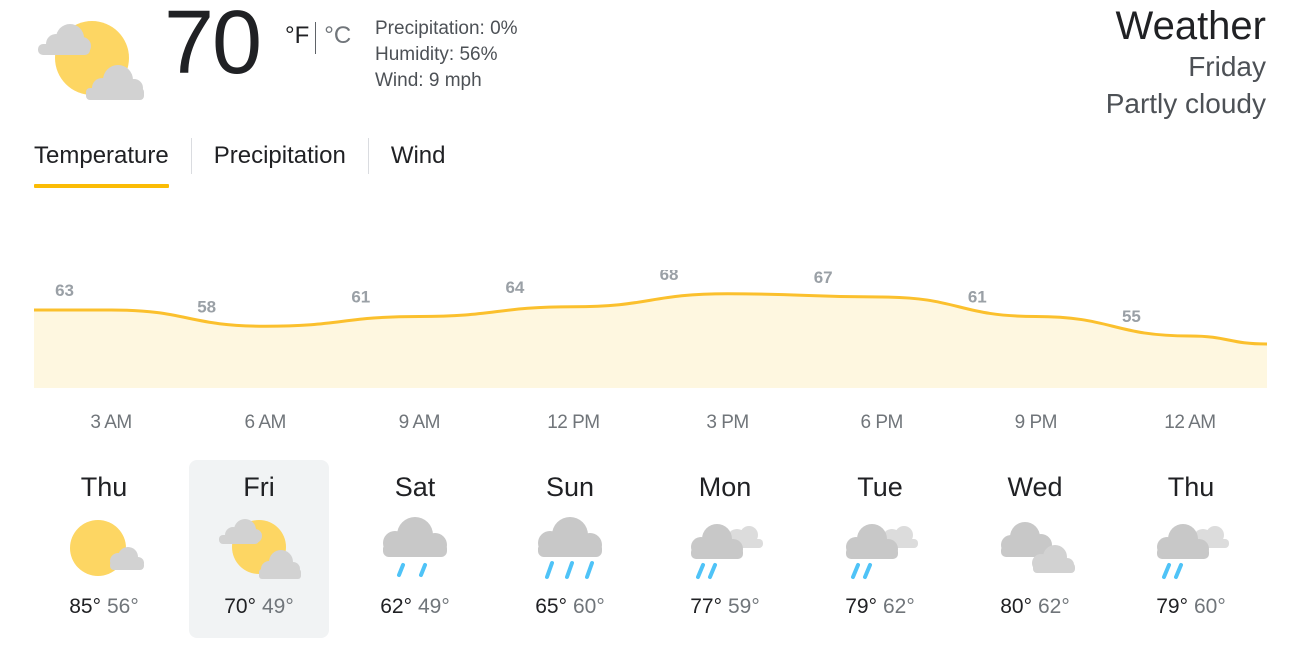 The image size is (1292, 664). I want to click on tab-temperature: Temperature, so click(101, 165).